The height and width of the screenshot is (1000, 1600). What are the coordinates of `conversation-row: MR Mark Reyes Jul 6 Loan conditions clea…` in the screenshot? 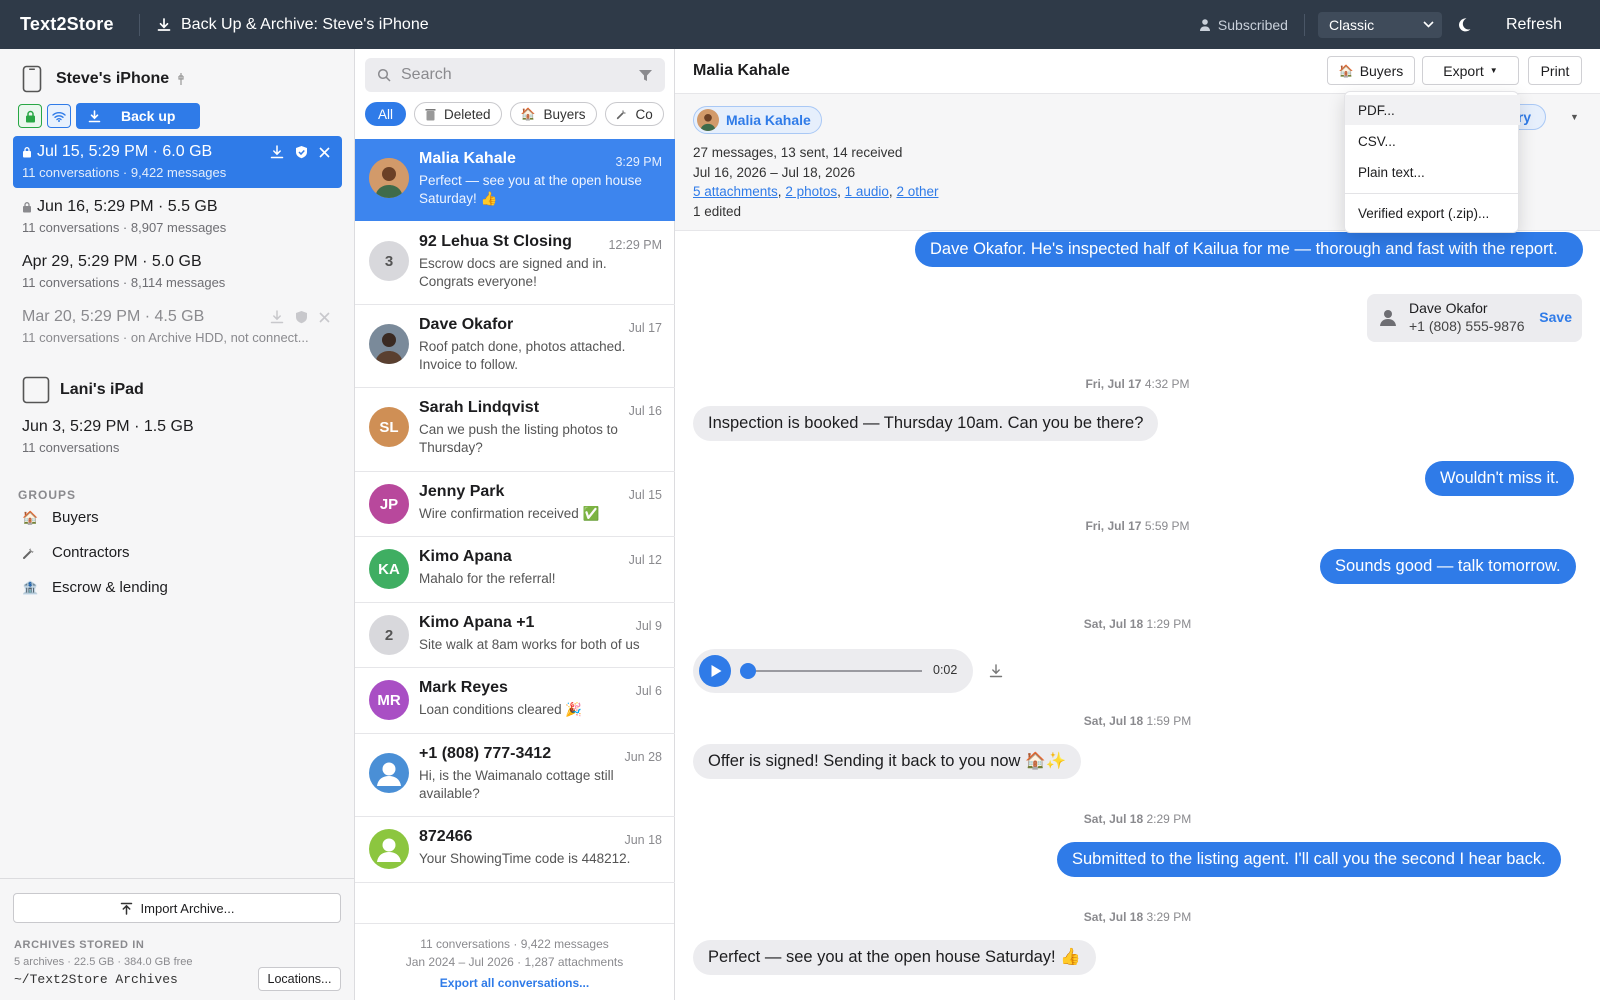 It's located at (515, 701).